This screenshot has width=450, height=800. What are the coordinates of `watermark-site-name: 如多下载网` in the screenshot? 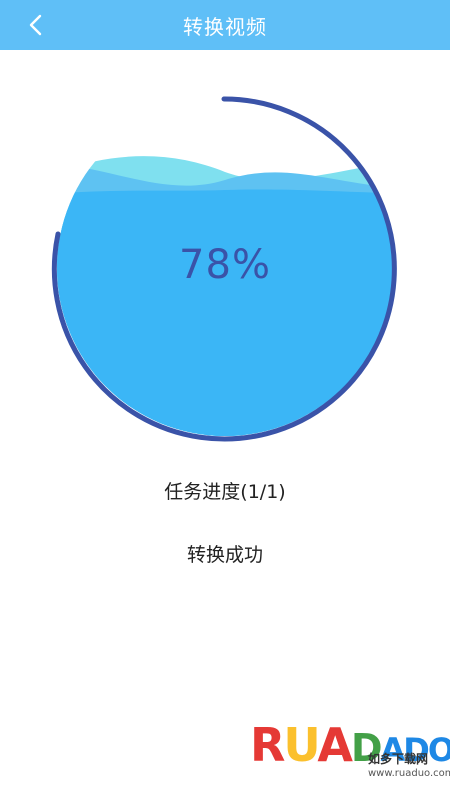 It's located at (398, 759).